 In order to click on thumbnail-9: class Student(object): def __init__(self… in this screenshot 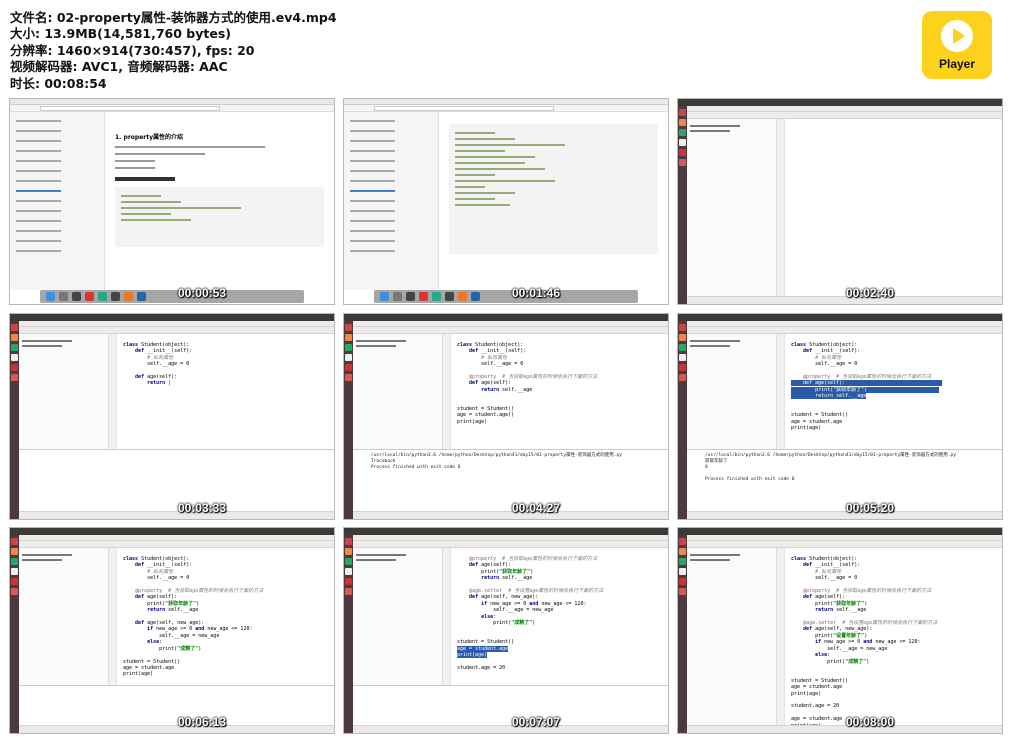, I will do `click(840, 630)`.